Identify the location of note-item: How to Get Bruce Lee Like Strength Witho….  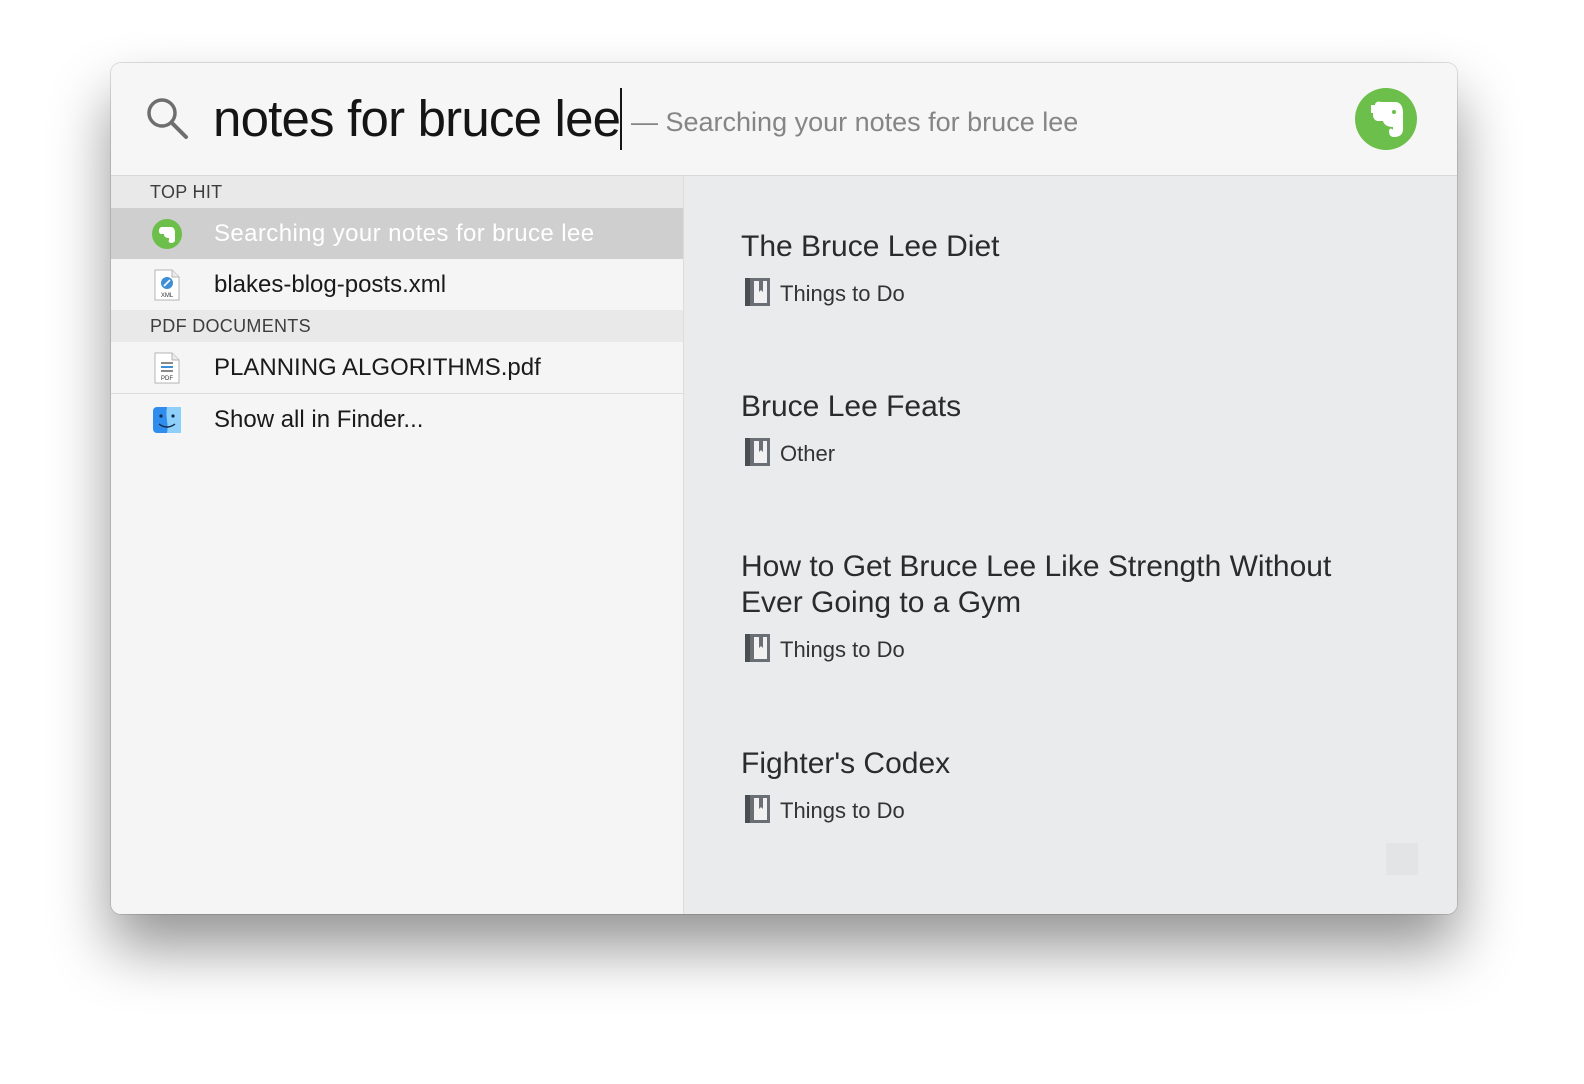
(1071, 606).